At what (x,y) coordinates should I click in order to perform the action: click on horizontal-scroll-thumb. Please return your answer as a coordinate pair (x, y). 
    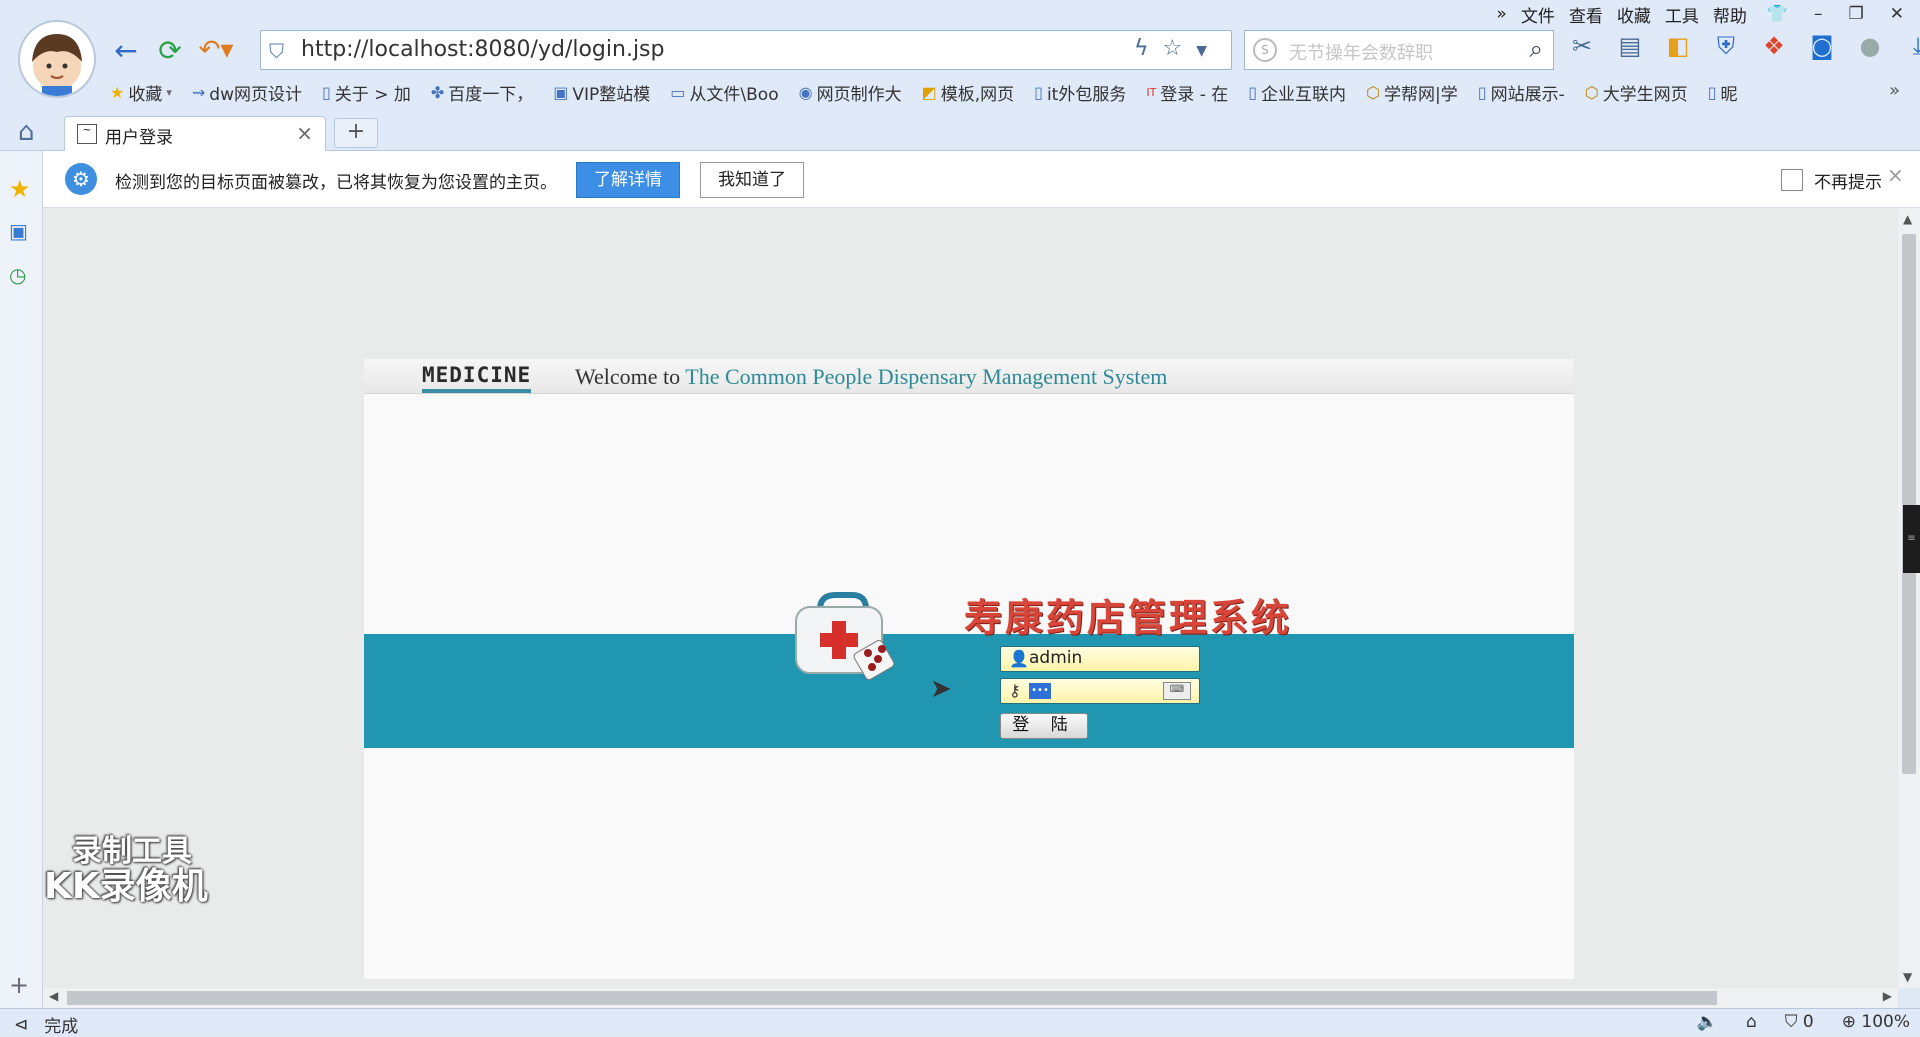
    Looking at the image, I should click on (892, 998).